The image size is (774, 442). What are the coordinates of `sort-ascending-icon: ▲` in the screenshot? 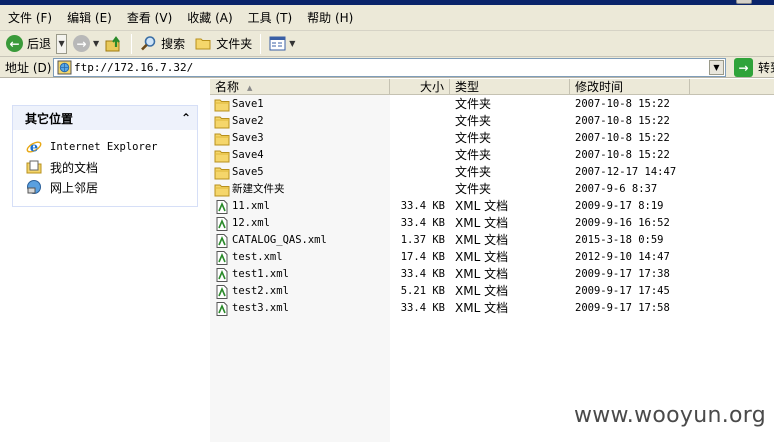 It's located at (250, 87).